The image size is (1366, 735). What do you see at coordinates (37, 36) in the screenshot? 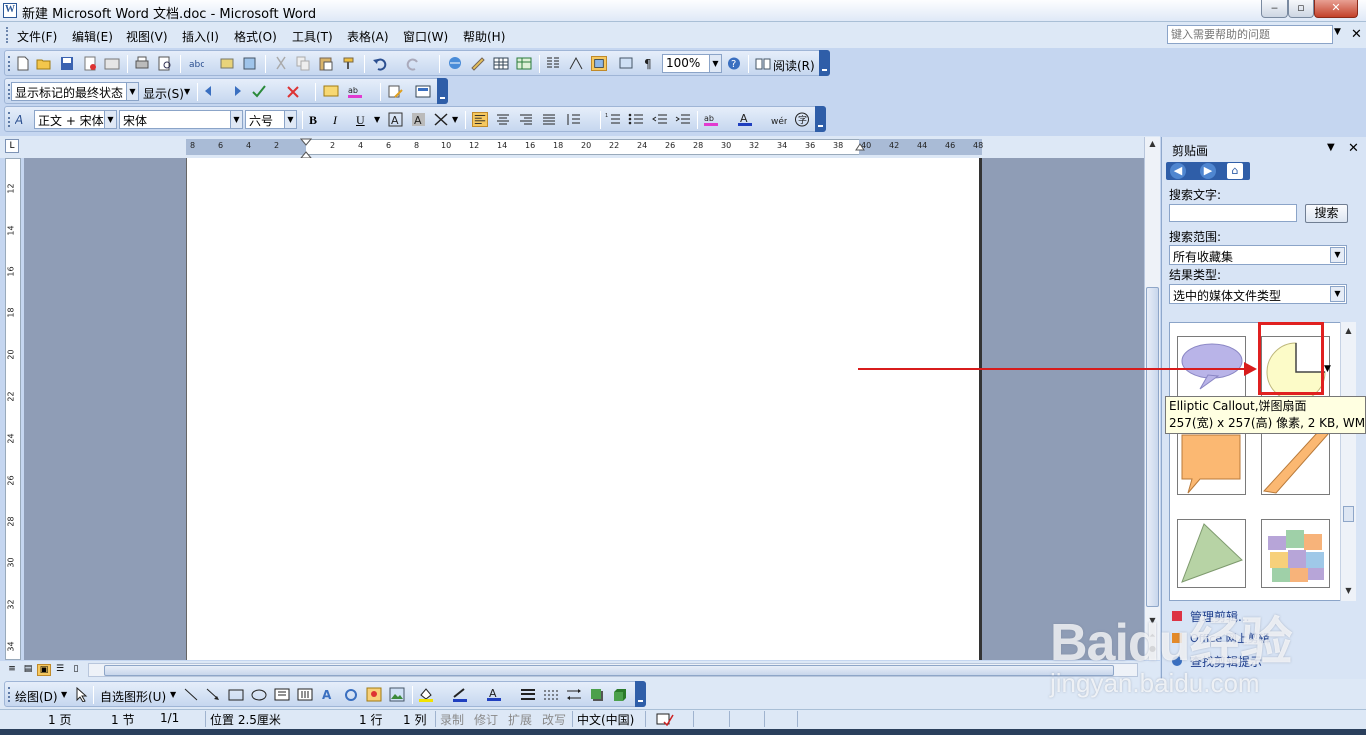
I see `menu-file: 文件(F)` at bounding box center [37, 36].